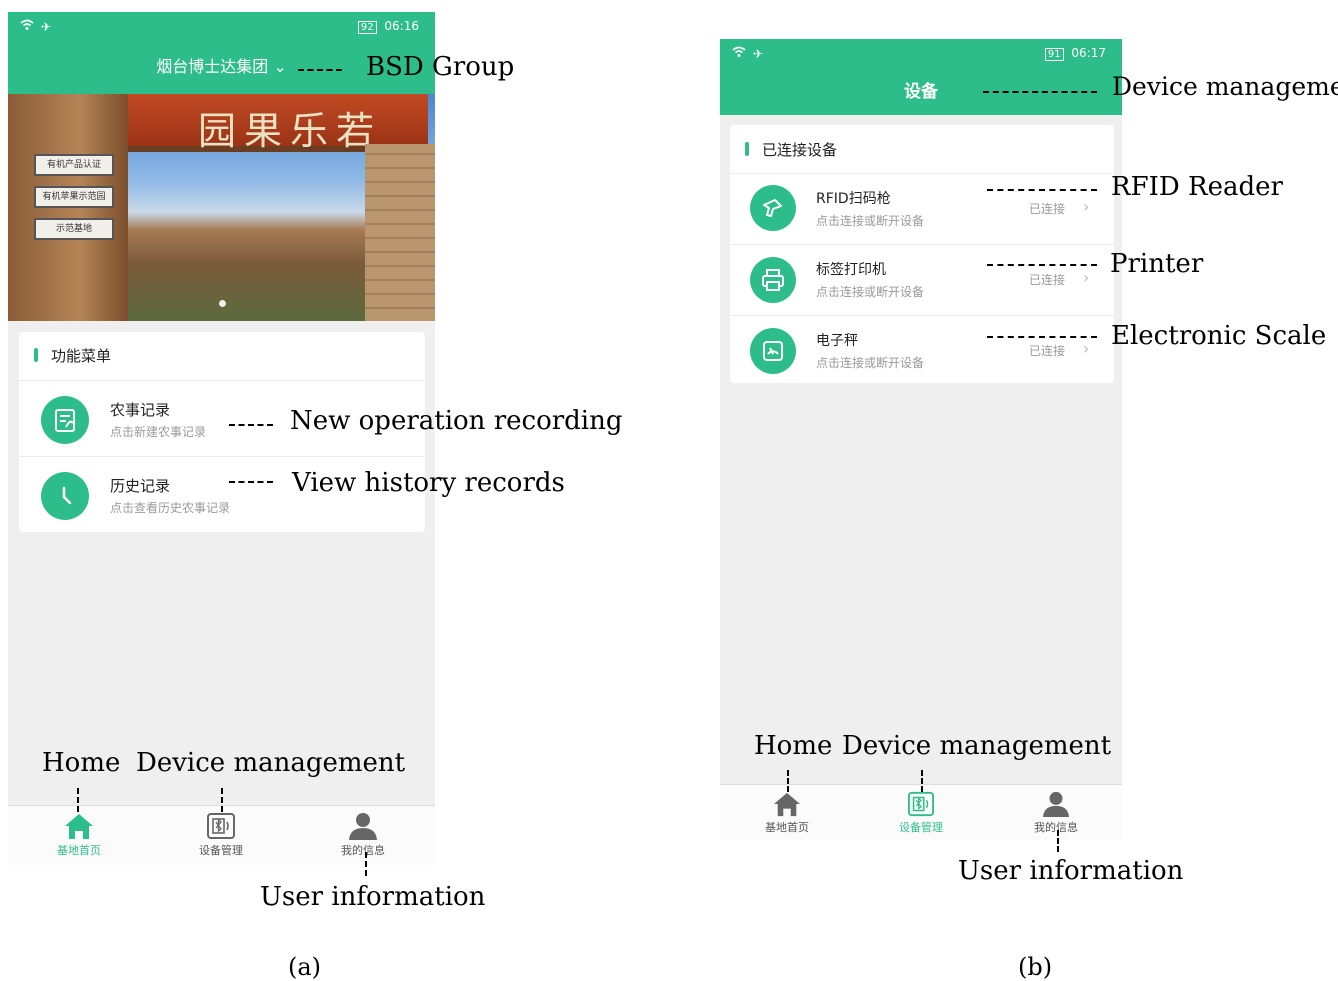 The height and width of the screenshot is (981, 1338). What do you see at coordinates (773, 208) in the screenshot?
I see `scanner-icon` at bounding box center [773, 208].